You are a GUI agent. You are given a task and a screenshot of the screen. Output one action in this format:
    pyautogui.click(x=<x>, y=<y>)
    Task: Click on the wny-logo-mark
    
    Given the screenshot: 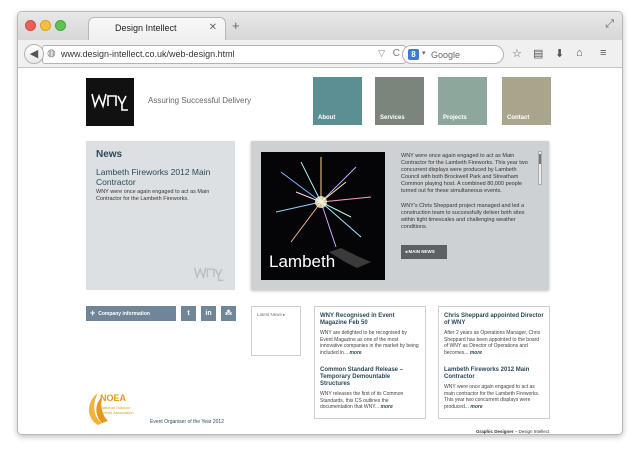 What is the action you would take?
    pyautogui.click(x=109, y=102)
    